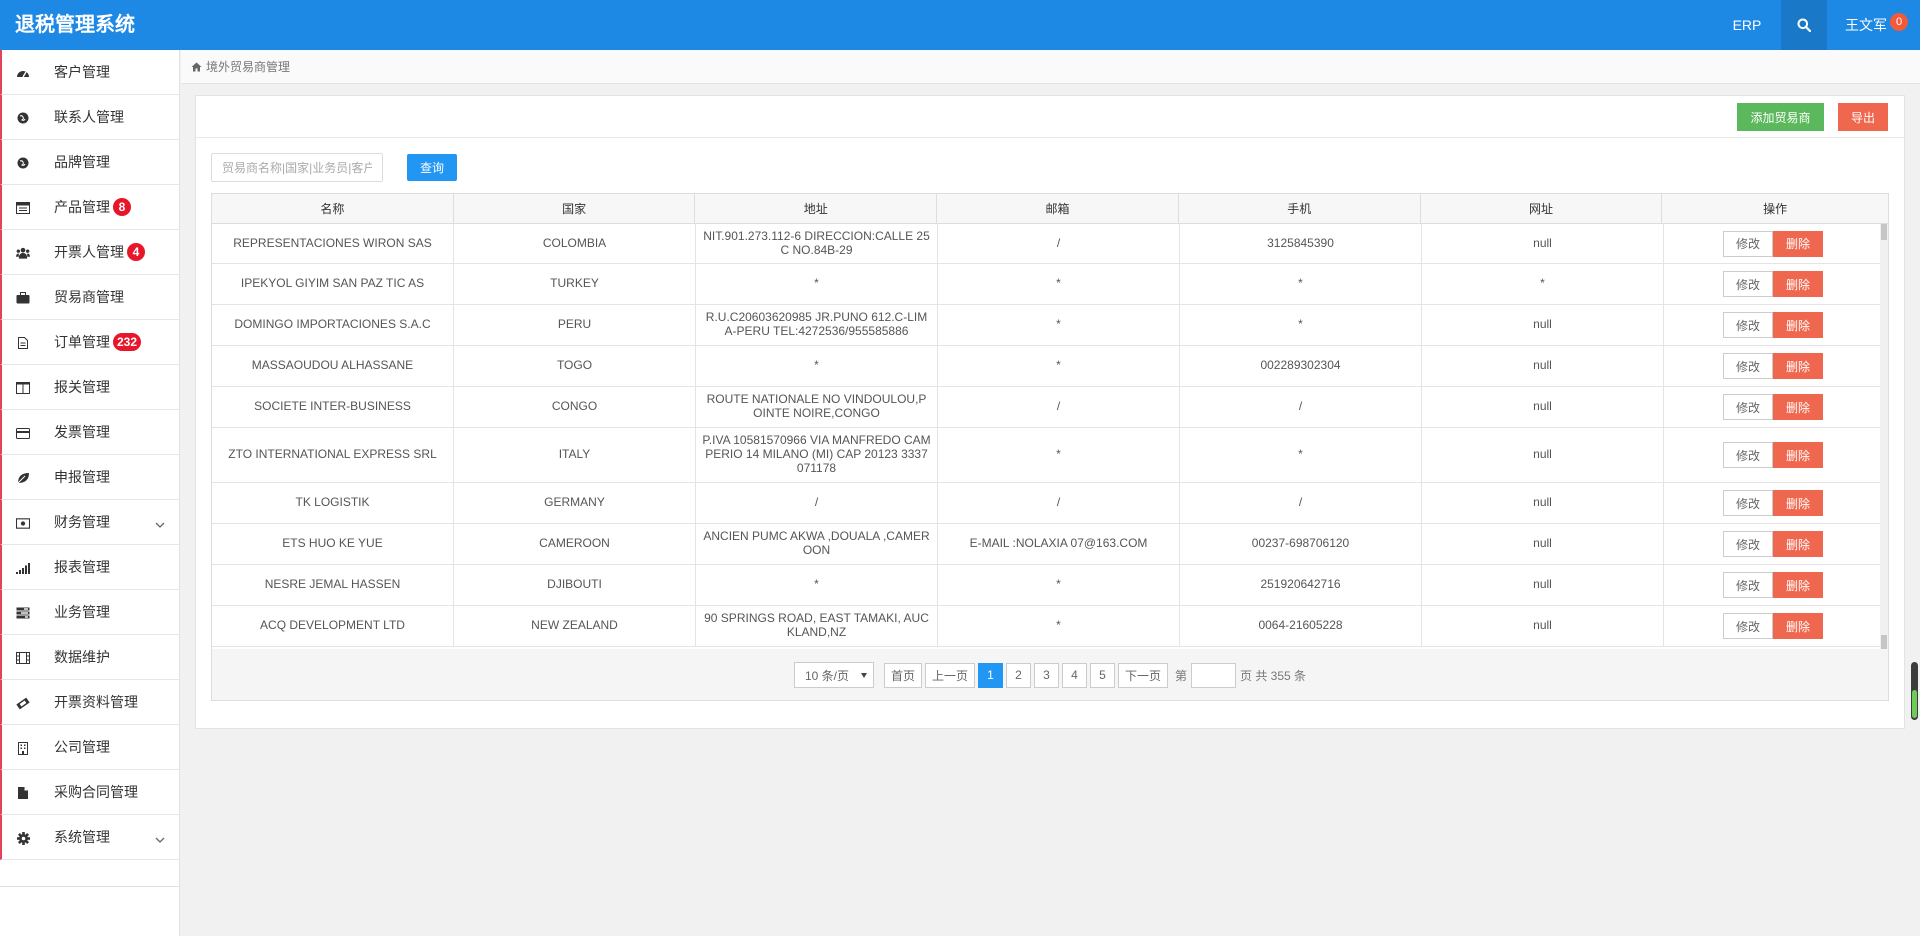 The width and height of the screenshot is (1920, 936). I want to click on add-trader-button: 添加贸易商, so click(1780, 117).